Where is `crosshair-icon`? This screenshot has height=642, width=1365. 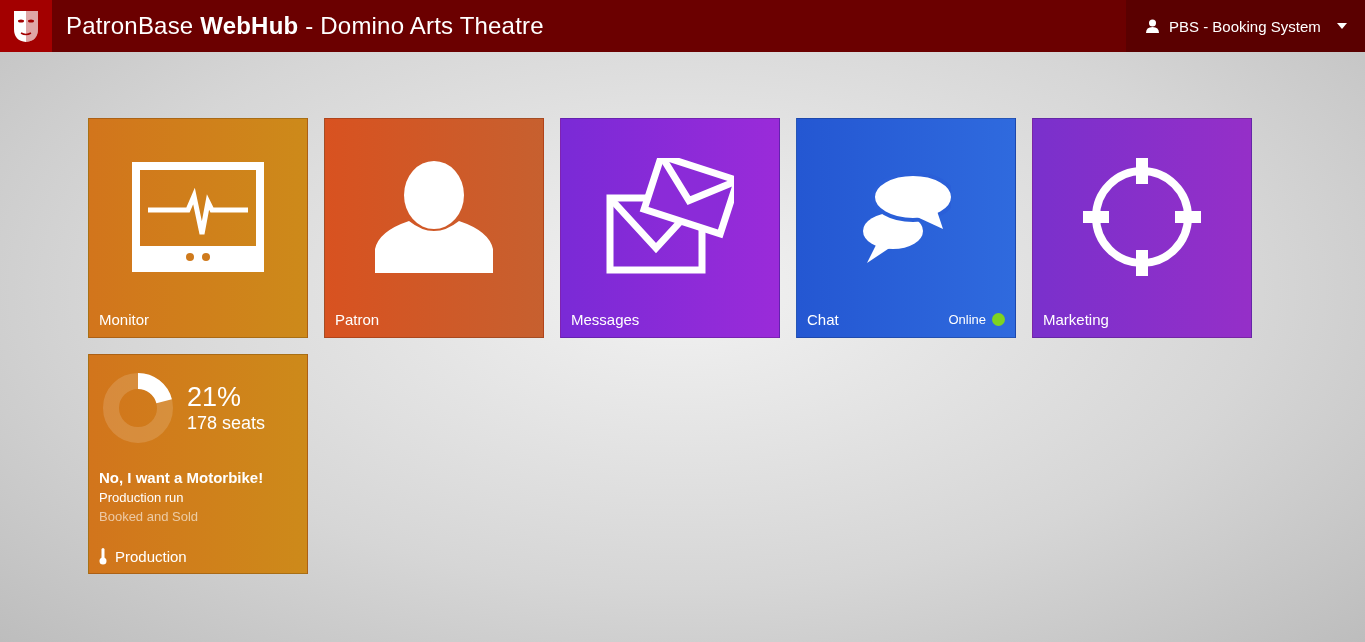
crosshair-icon is located at coordinates (1142, 217).